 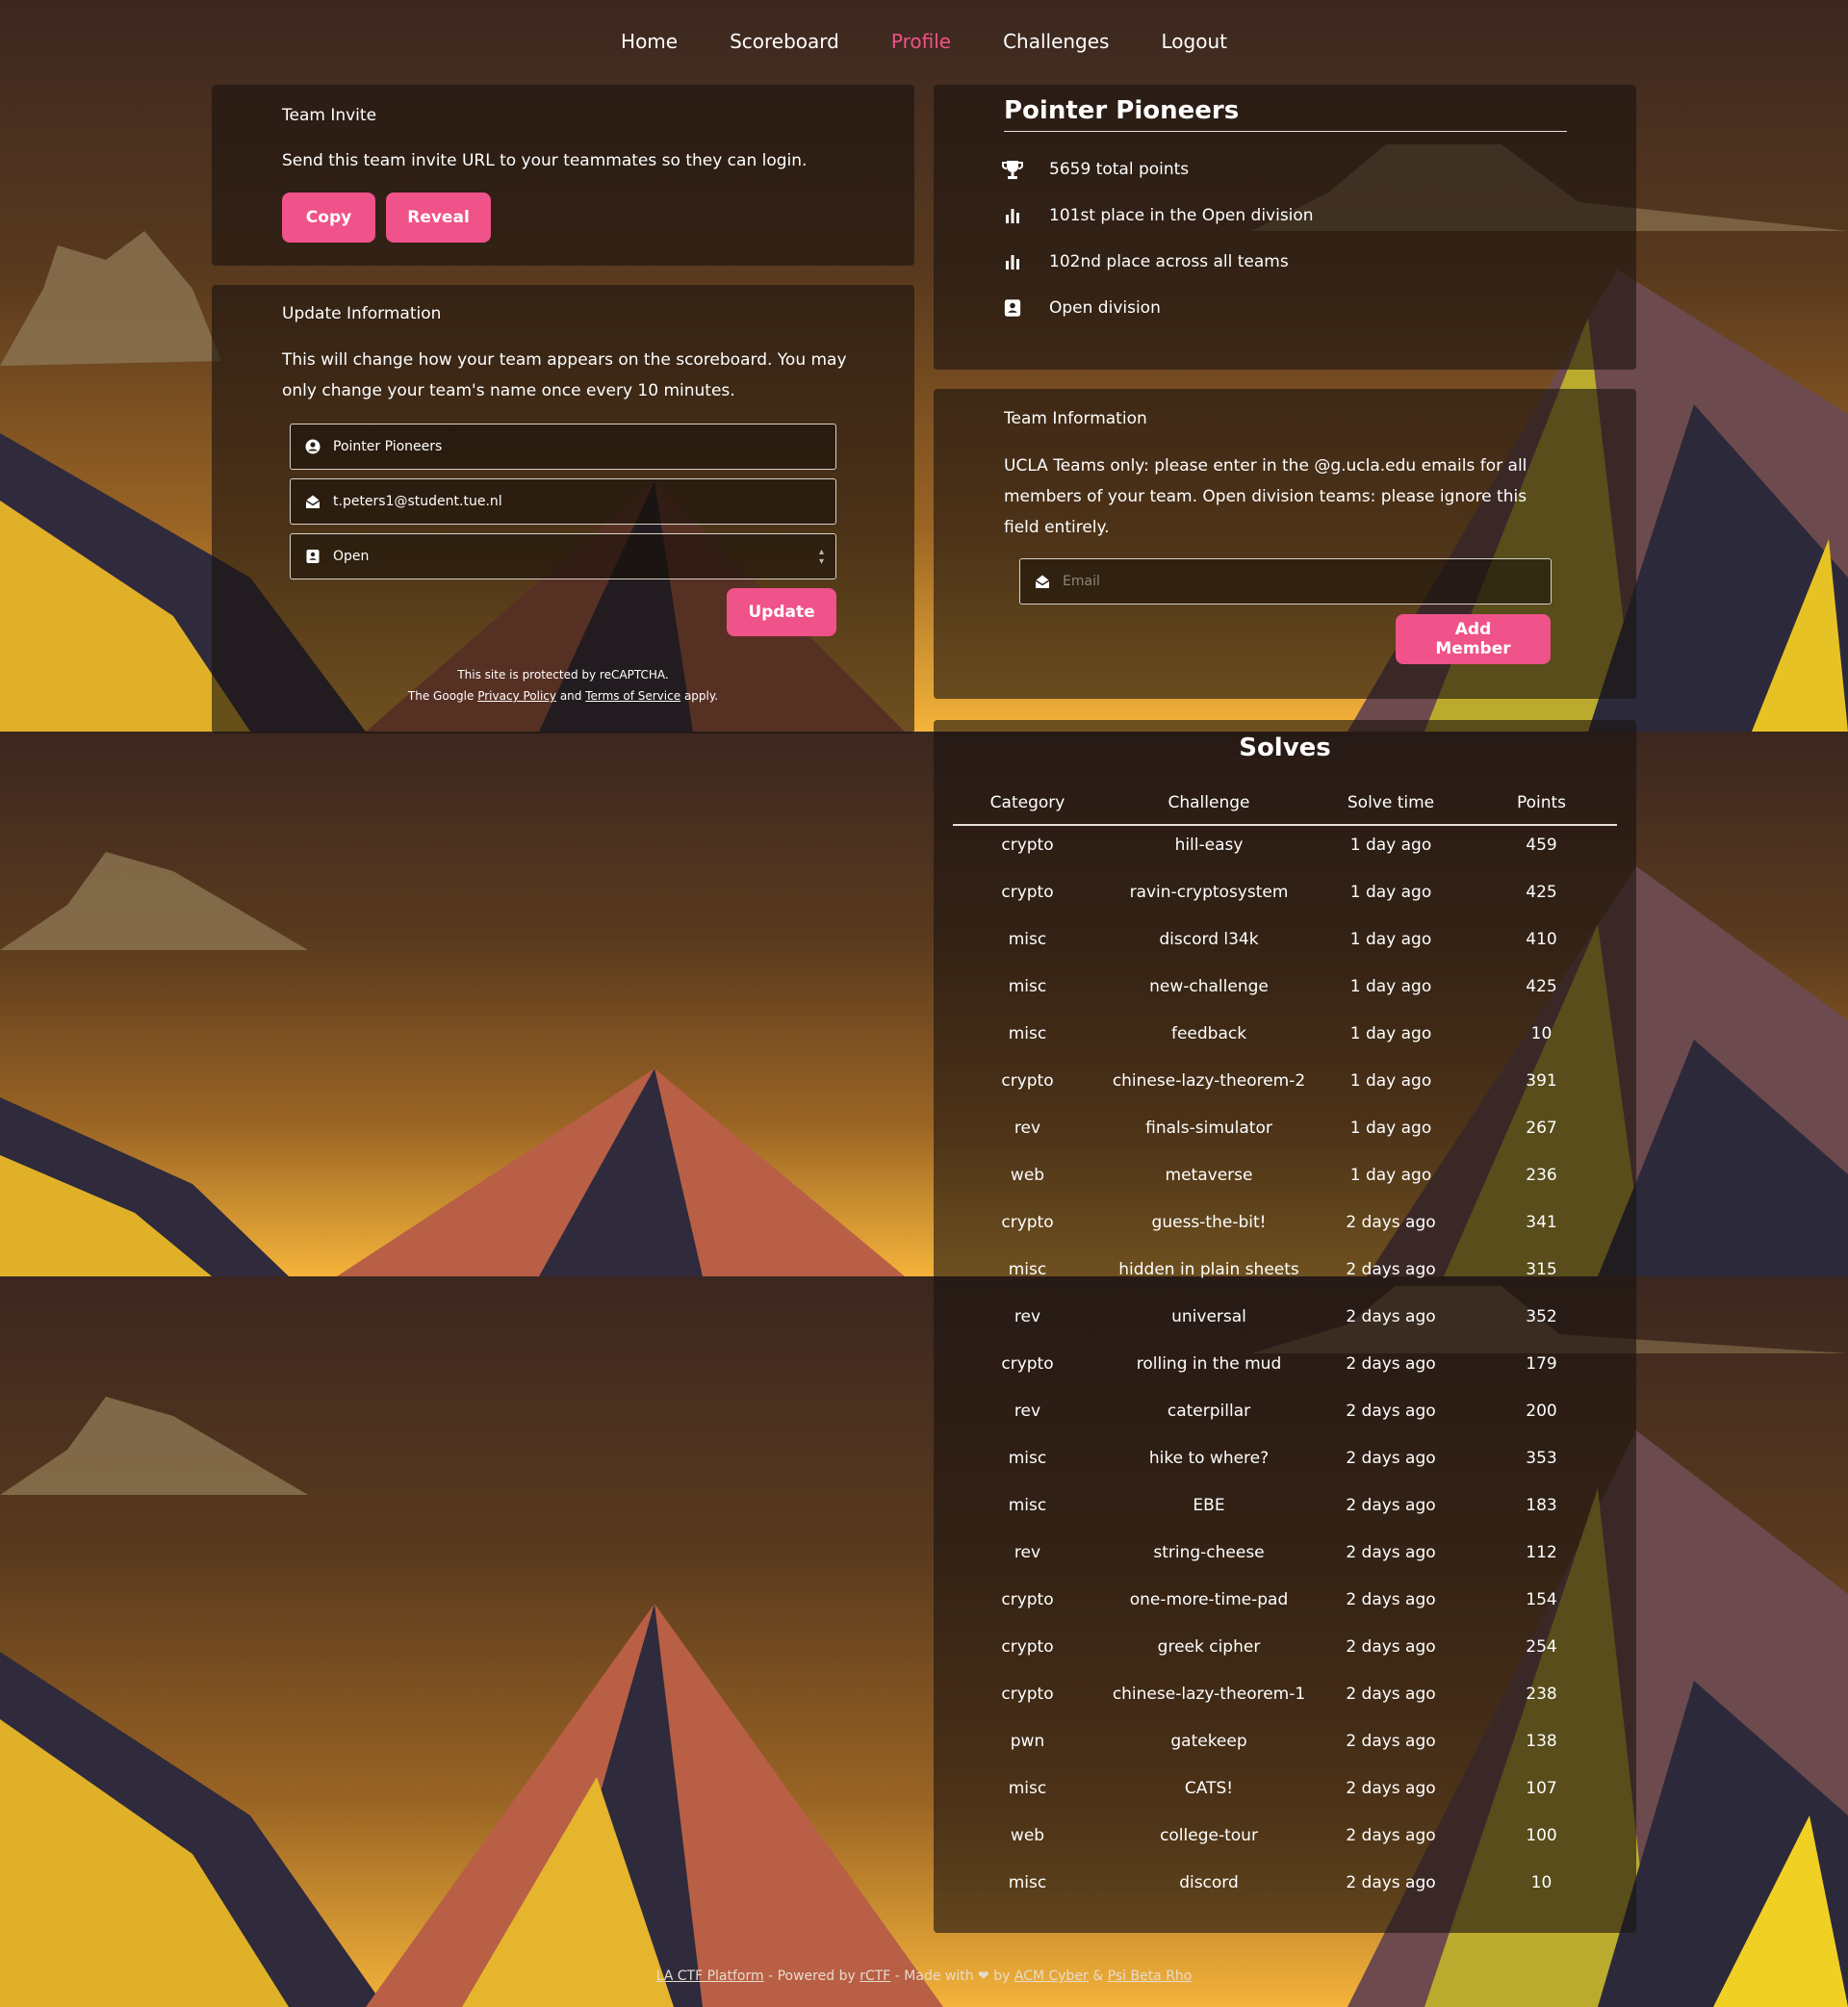 I want to click on email-value: t.peters1@student.tue.nl, so click(x=417, y=501).